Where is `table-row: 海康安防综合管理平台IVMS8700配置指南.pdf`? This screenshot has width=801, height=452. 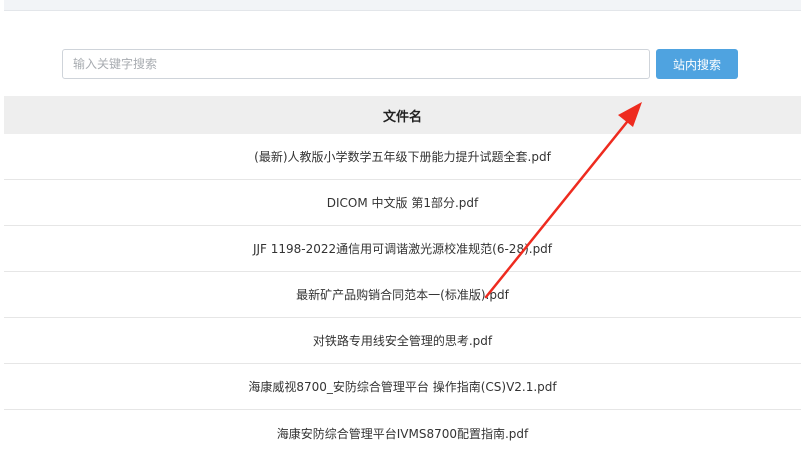
table-row: 海康安防综合管理平台IVMS8700配置指南.pdf is located at coordinates (402, 431).